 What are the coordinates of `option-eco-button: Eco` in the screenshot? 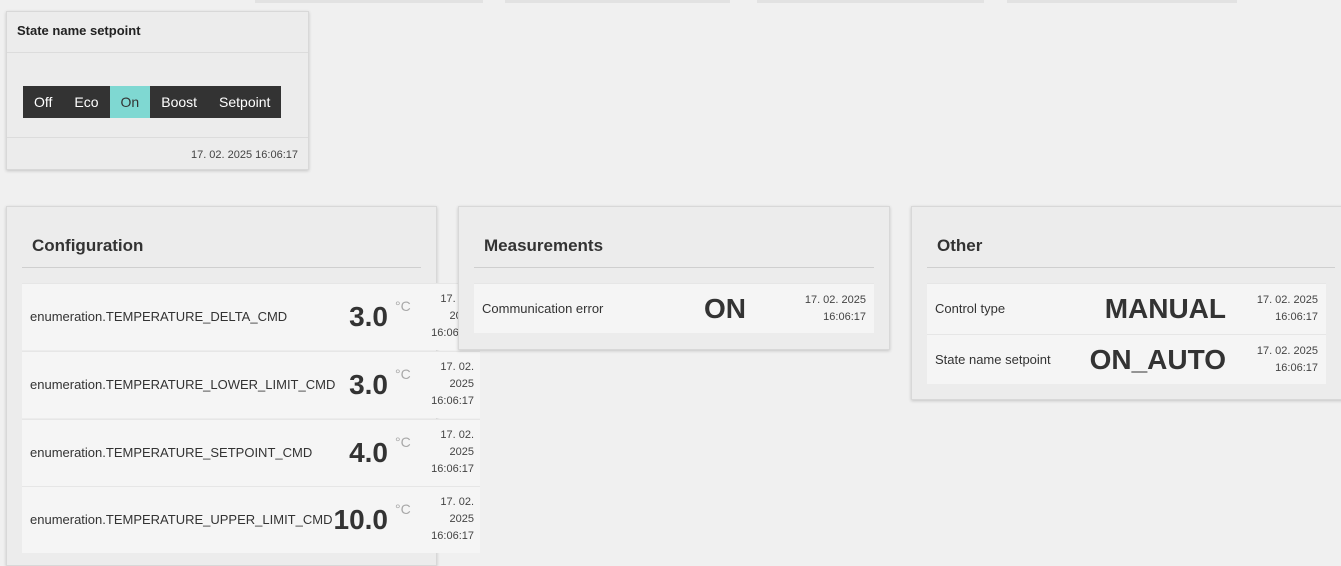 It's located at (86, 102).